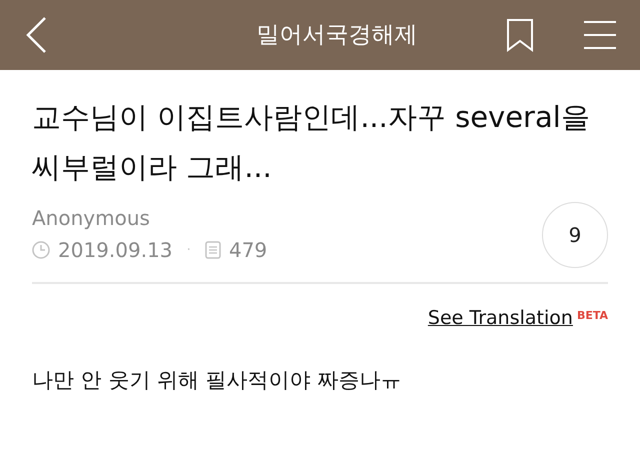 Image resolution: width=640 pixels, height=456 pixels. What do you see at coordinates (41, 250) in the screenshot?
I see `clock-icon` at bounding box center [41, 250].